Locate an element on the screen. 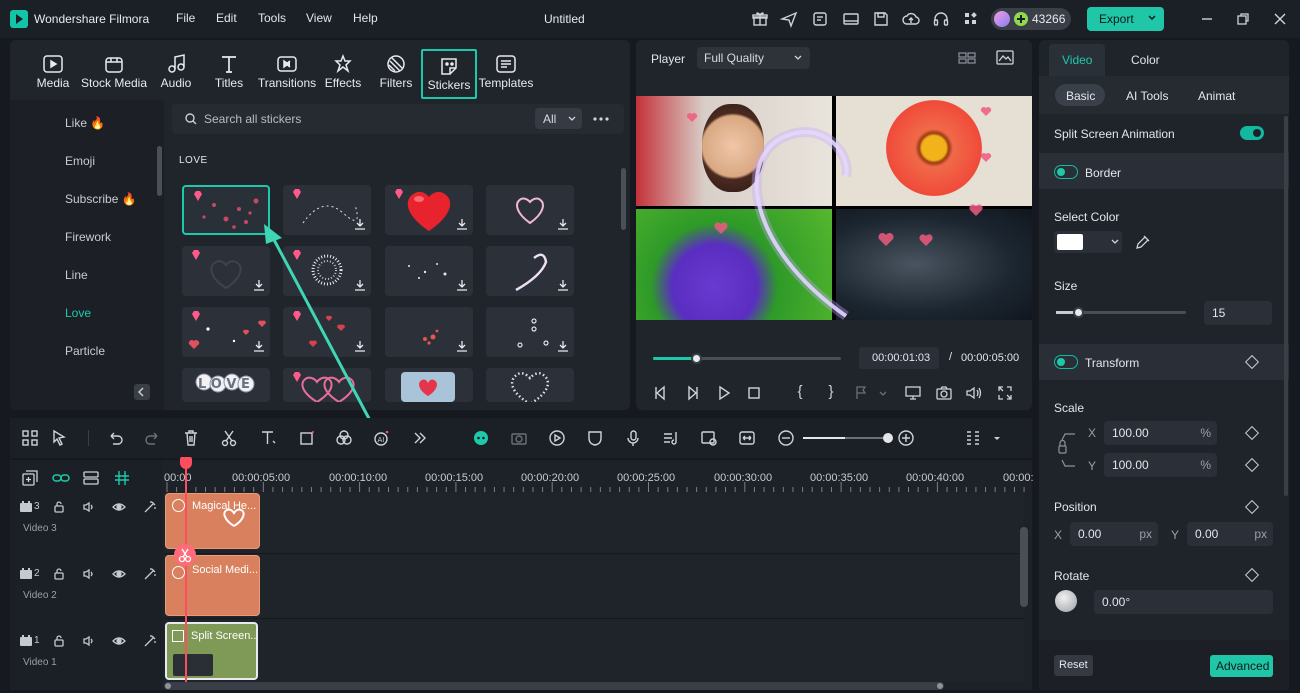 The width and height of the screenshot is (1300, 693). export-button: Export is located at coordinates (1125, 19).